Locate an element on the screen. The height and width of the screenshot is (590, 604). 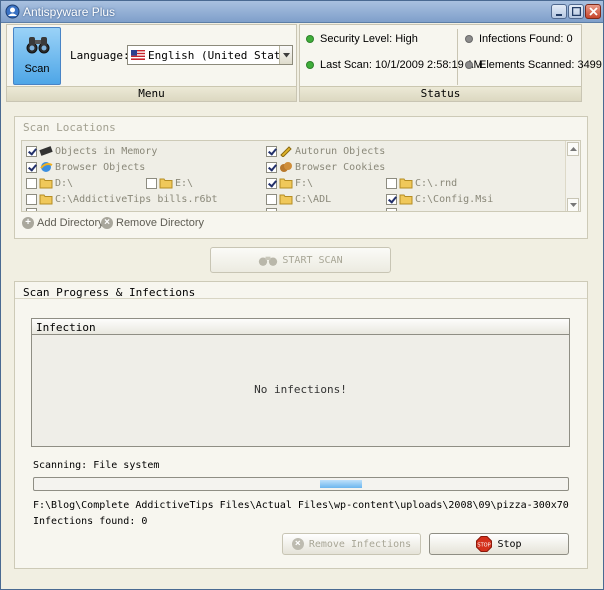
maximize-button is located at coordinates (576, 11).